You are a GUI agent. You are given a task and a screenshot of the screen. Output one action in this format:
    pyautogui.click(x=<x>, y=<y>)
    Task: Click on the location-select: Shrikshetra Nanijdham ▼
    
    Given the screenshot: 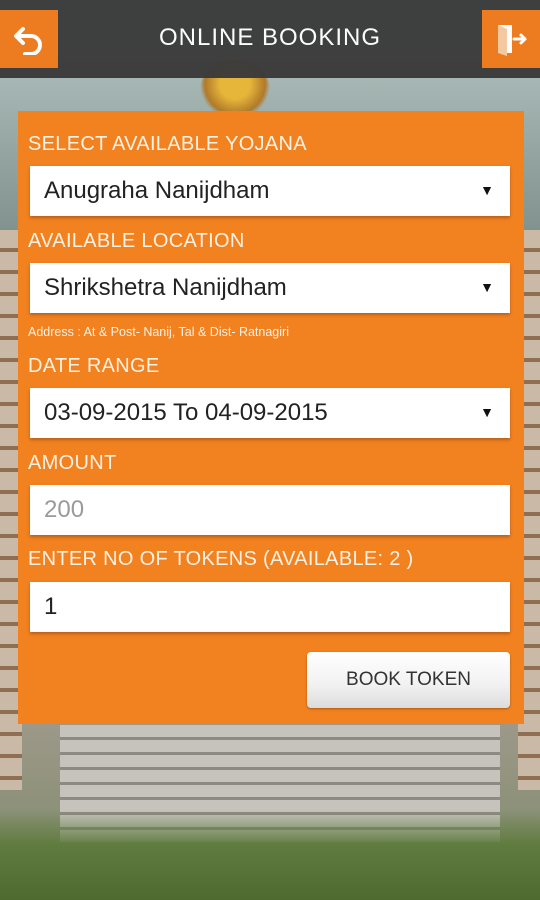 What is the action you would take?
    pyautogui.click(x=270, y=288)
    